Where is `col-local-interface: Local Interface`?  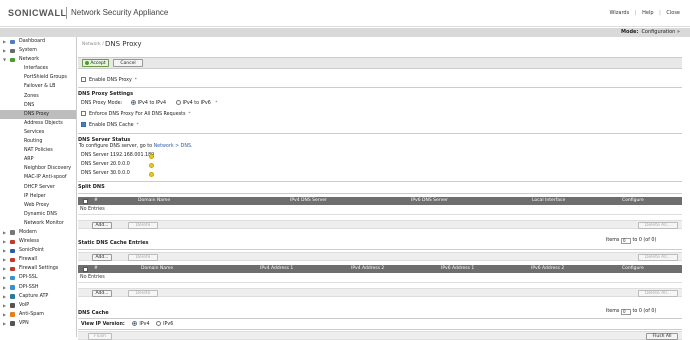
col-local-interface: Local Interface is located at coordinates (548, 201).